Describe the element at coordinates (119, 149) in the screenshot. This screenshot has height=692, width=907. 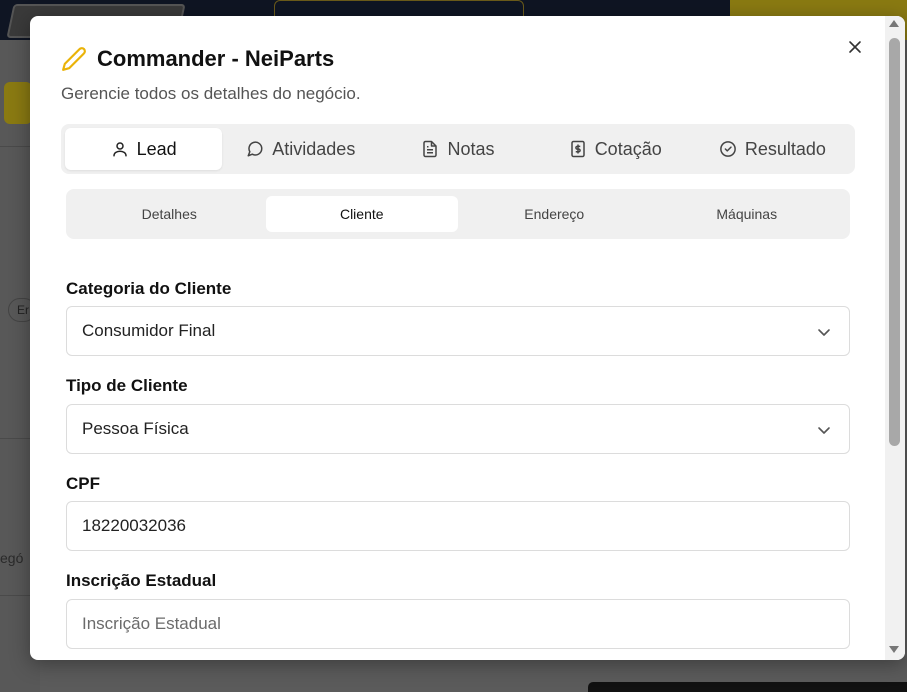
I see `user-icon` at that location.